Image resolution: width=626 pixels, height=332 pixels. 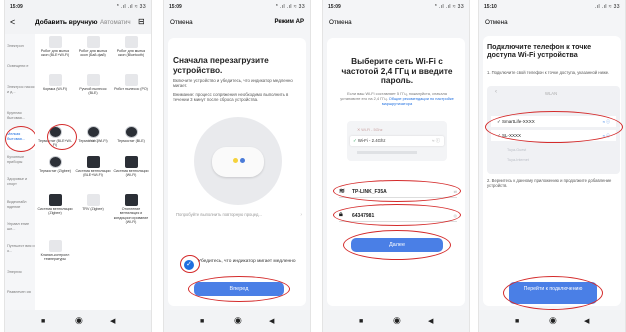 What do you see at coordinates (355, 140) in the screenshot?
I see `check-icon: ✓` at bounding box center [355, 140].